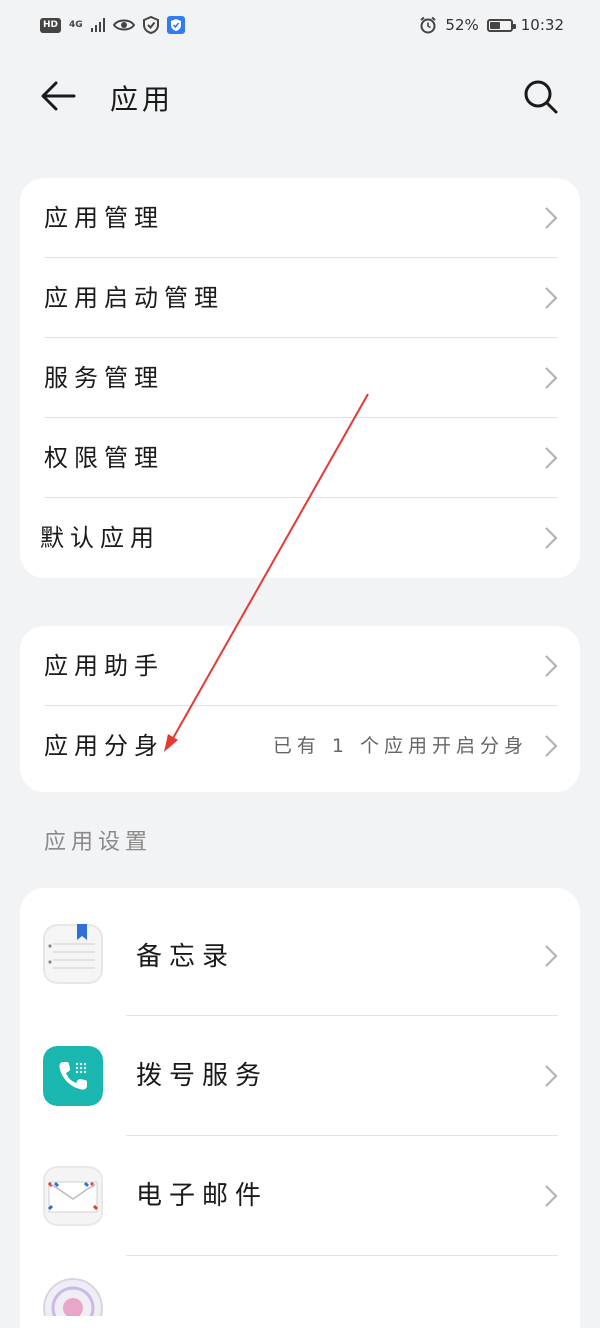  I want to click on settings-group-2: 应用助手 应用分身 已有 1 个应用开启分身, so click(300, 709).